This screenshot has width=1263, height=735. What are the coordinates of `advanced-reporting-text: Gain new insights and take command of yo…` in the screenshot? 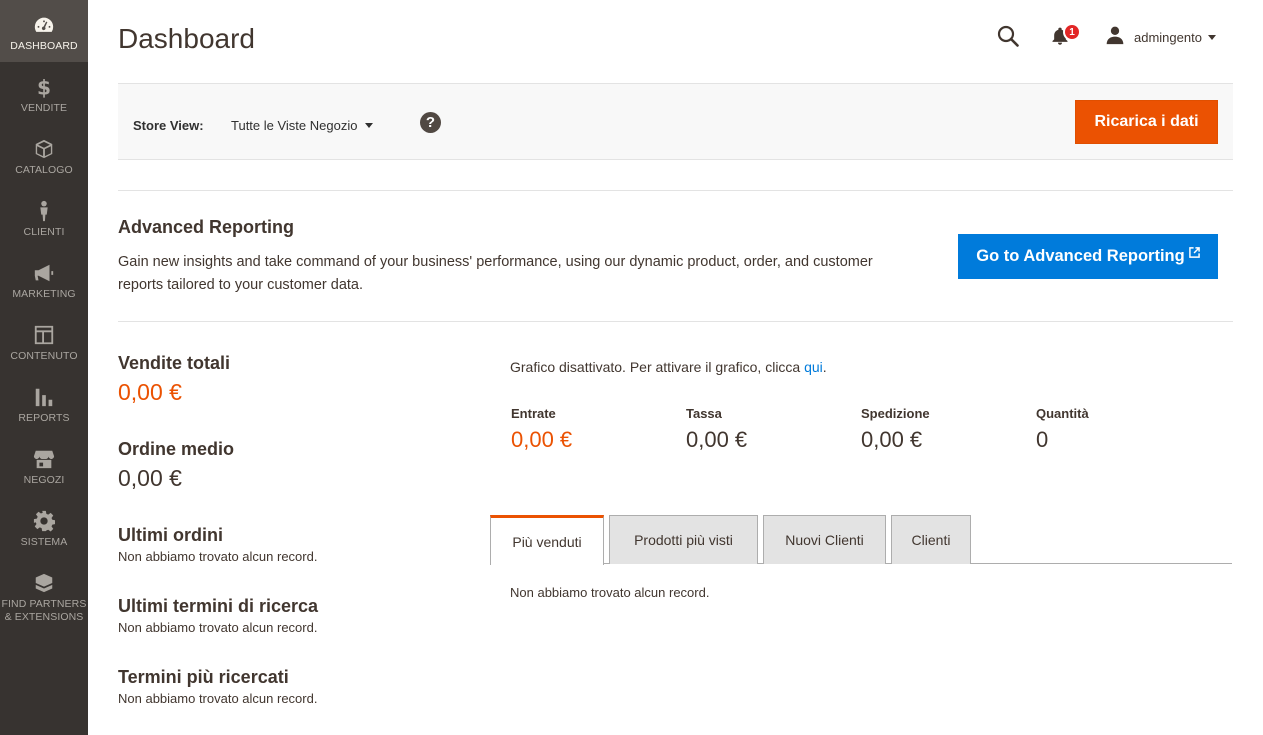 It's located at (495, 273).